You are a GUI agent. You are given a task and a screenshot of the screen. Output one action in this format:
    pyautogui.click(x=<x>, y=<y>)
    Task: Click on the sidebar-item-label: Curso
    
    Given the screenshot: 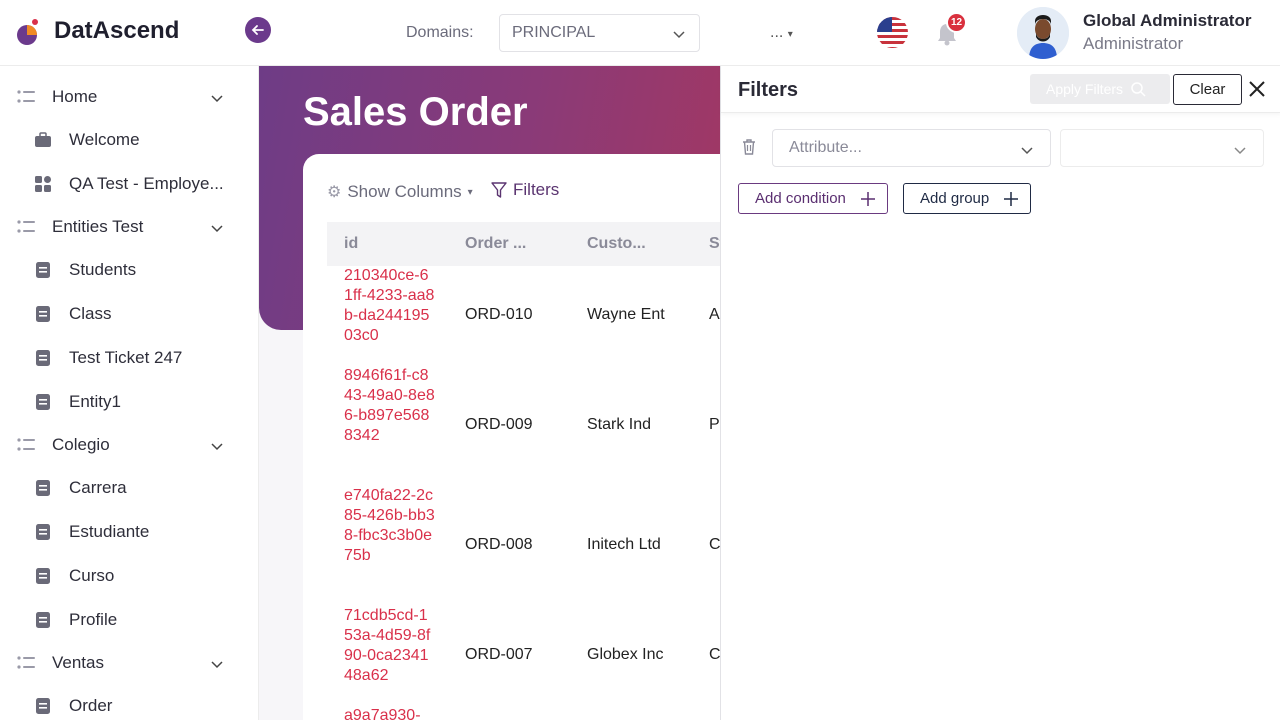 What is the action you would take?
    pyautogui.click(x=92, y=575)
    